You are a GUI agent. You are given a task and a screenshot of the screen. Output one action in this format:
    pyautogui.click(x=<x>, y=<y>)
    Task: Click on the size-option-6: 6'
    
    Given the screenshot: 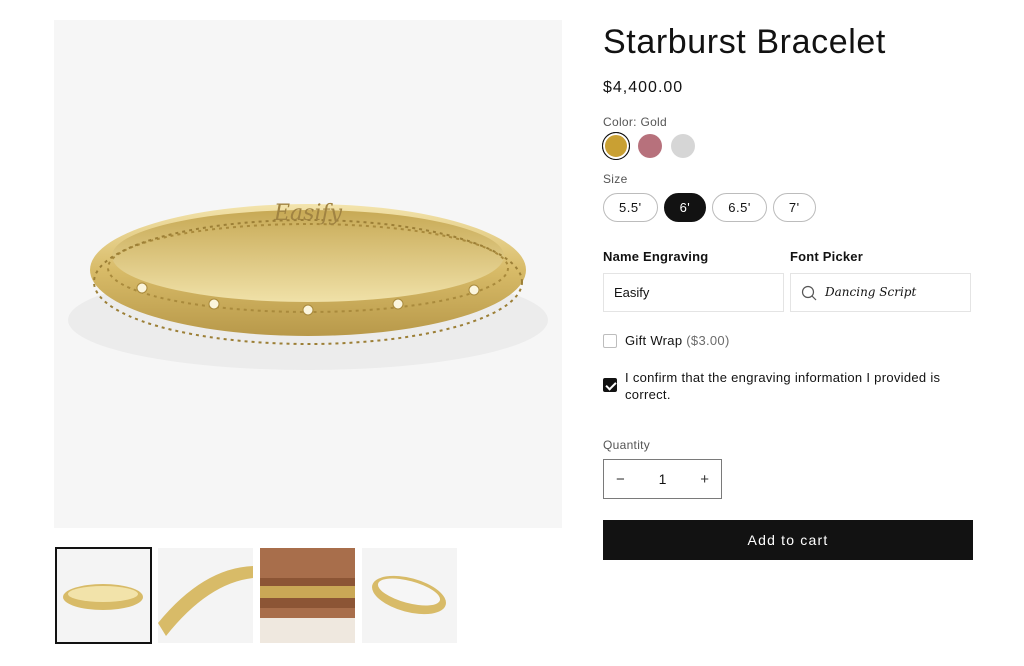 What is the action you would take?
    pyautogui.click(x=685, y=207)
    